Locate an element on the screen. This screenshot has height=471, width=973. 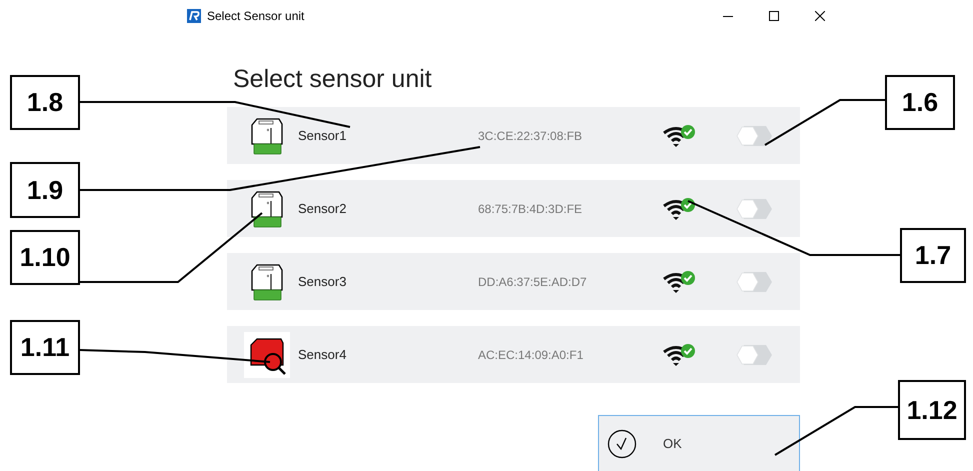
callout-label: 1.12 is located at coordinates (932, 410).